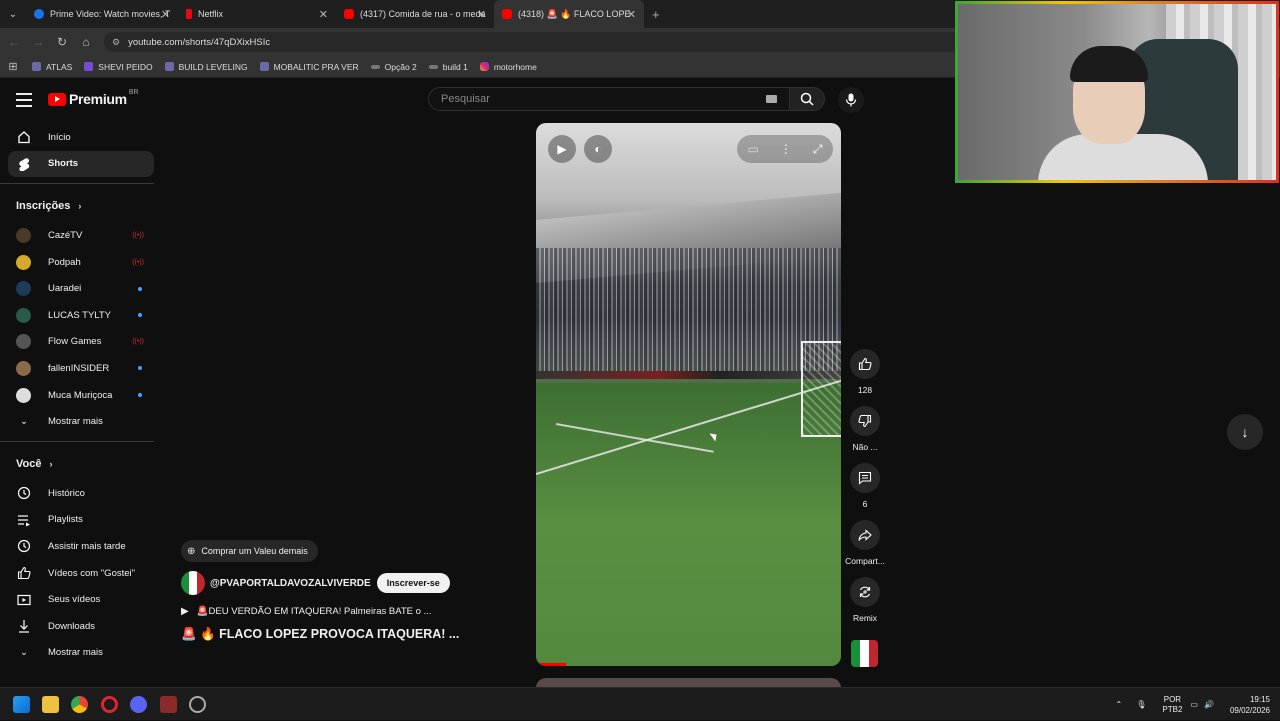 This screenshot has width=1280, height=721. I want to click on bookmark-label: motorhome, so click(515, 66).